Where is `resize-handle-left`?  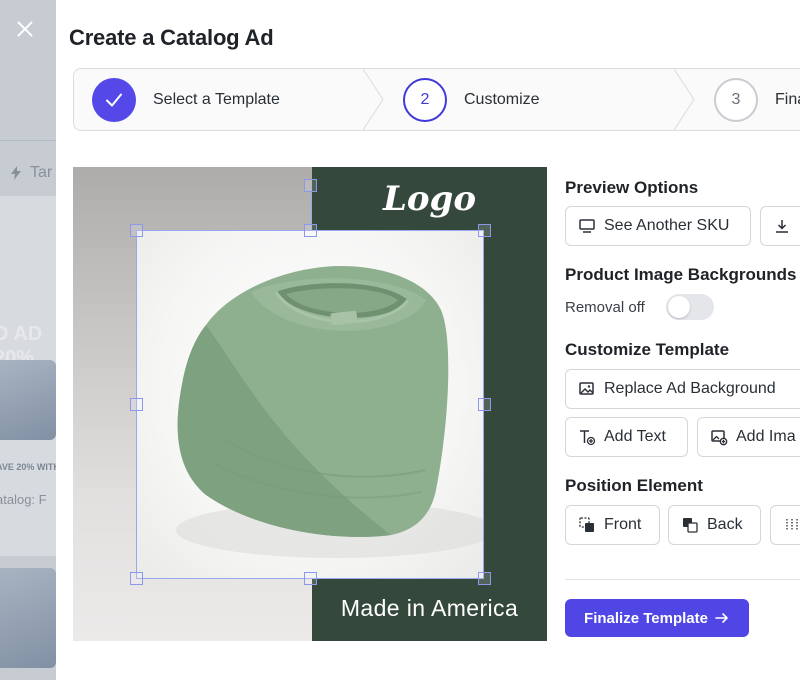
resize-handle-left is located at coordinates (136, 404).